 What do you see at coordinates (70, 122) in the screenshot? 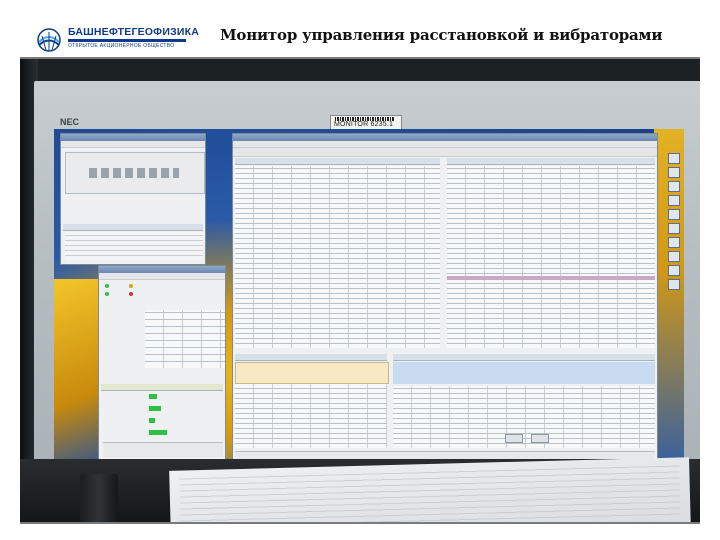
I see `monitor-brand: NEC` at bounding box center [70, 122].